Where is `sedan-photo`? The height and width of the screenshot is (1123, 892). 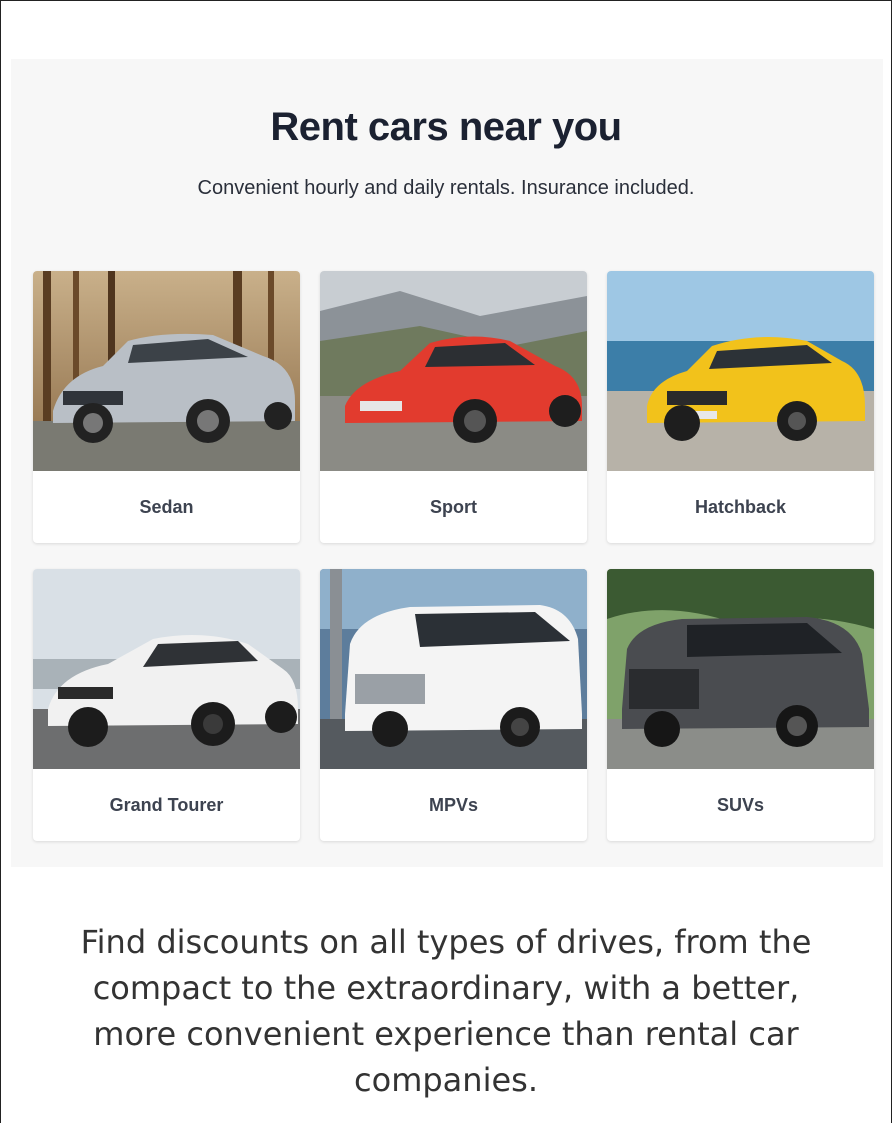
sedan-photo is located at coordinates (166, 371).